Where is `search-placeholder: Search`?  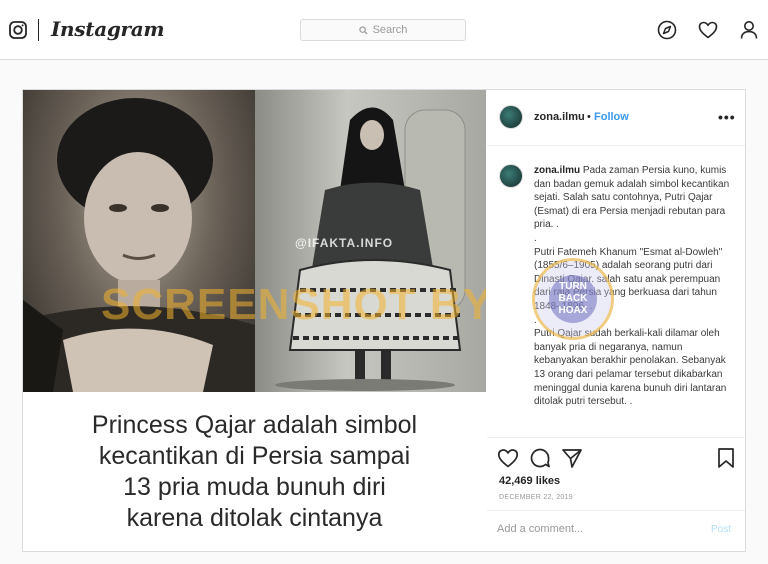 search-placeholder: Search is located at coordinates (390, 30).